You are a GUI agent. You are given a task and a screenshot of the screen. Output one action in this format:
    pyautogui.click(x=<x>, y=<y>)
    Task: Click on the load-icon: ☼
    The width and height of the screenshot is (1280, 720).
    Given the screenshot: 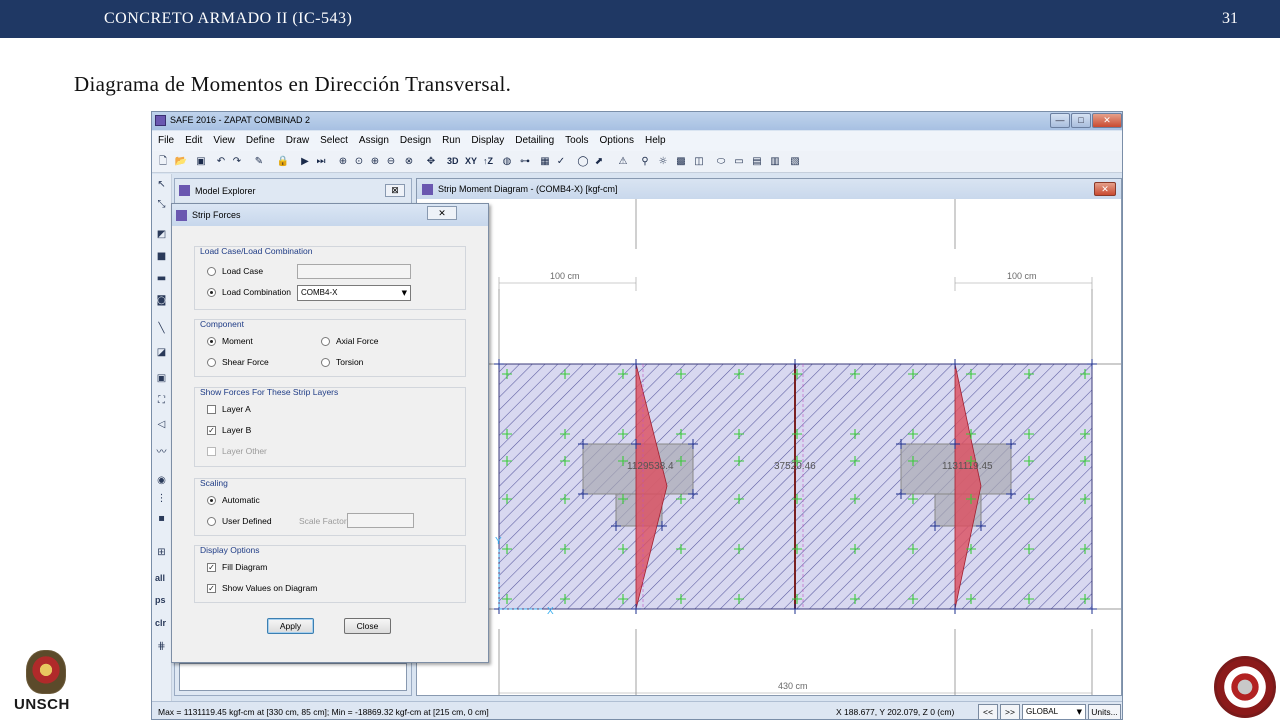 What is the action you would take?
    pyautogui.click(x=663, y=162)
    